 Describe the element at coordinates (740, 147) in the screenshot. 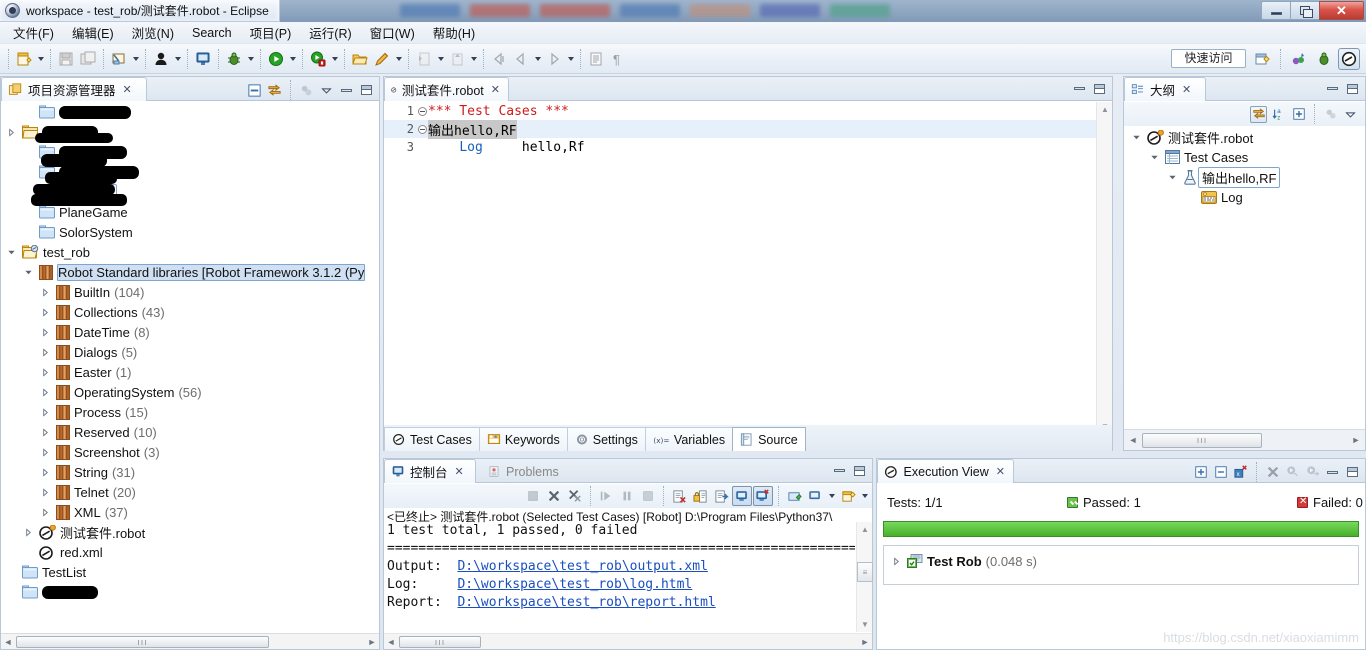

I see `code-line: 3 Log hello,Rf` at that location.